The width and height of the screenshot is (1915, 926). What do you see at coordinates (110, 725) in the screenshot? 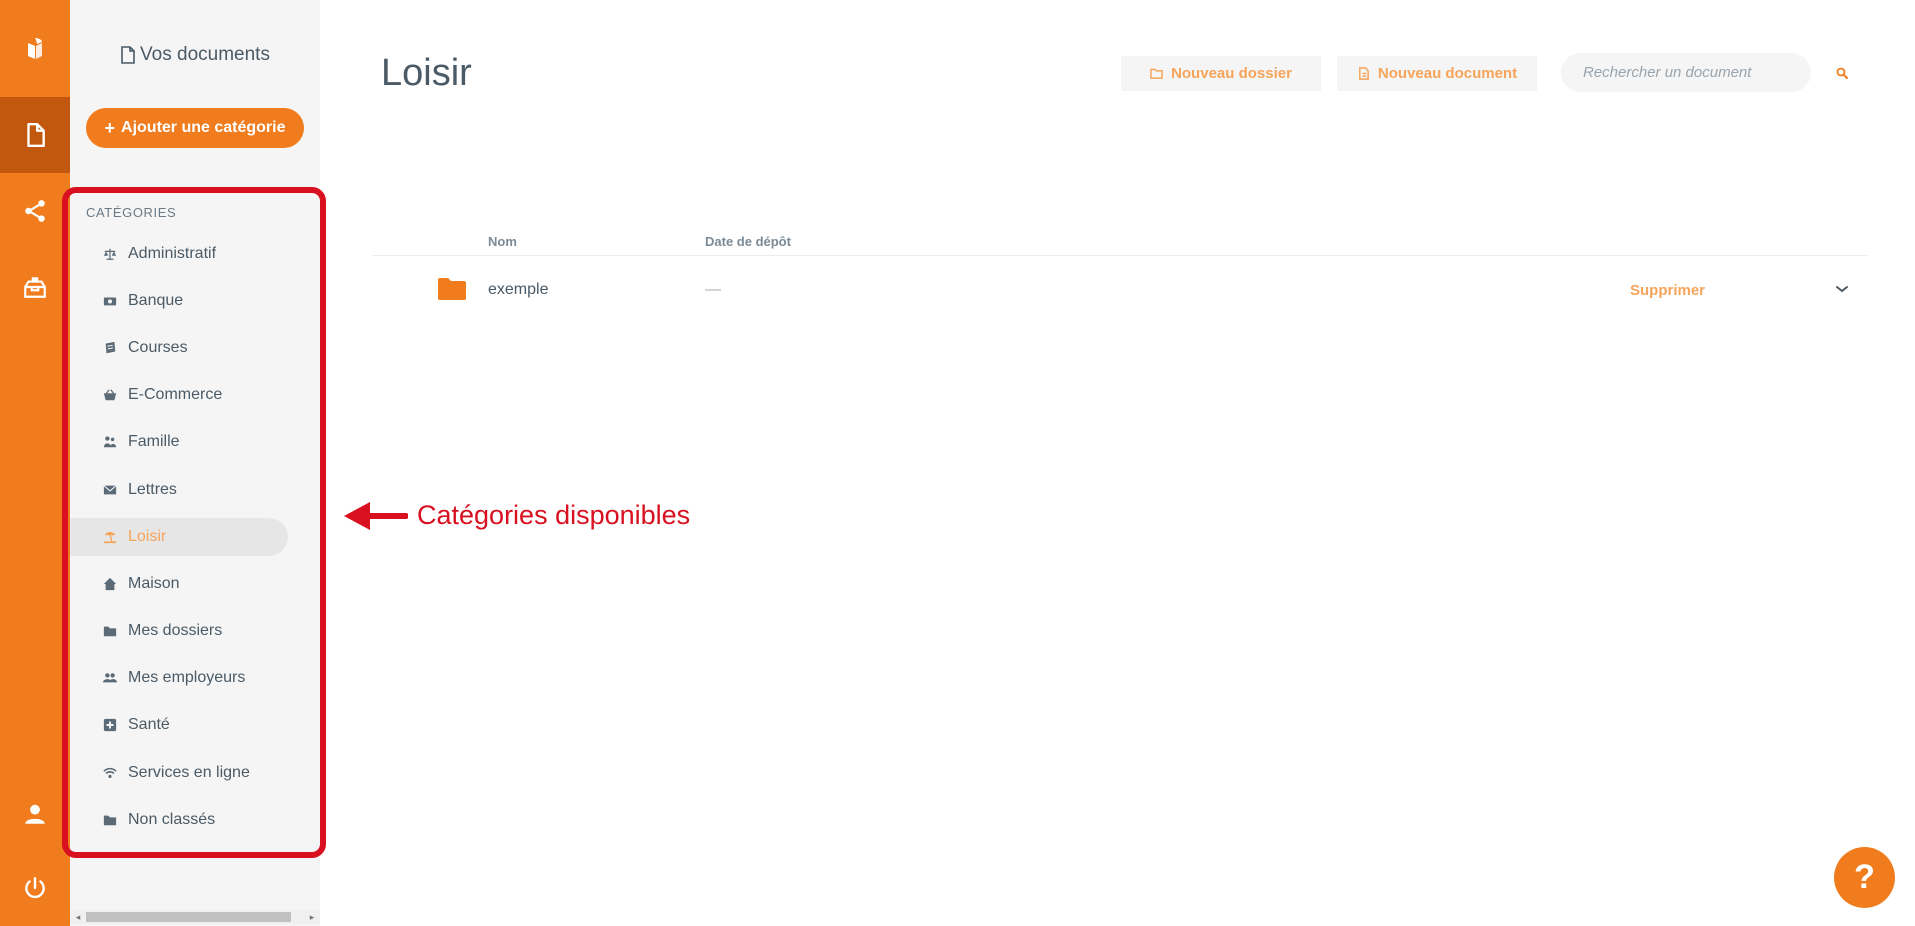
I see `health-icon` at bounding box center [110, 725].